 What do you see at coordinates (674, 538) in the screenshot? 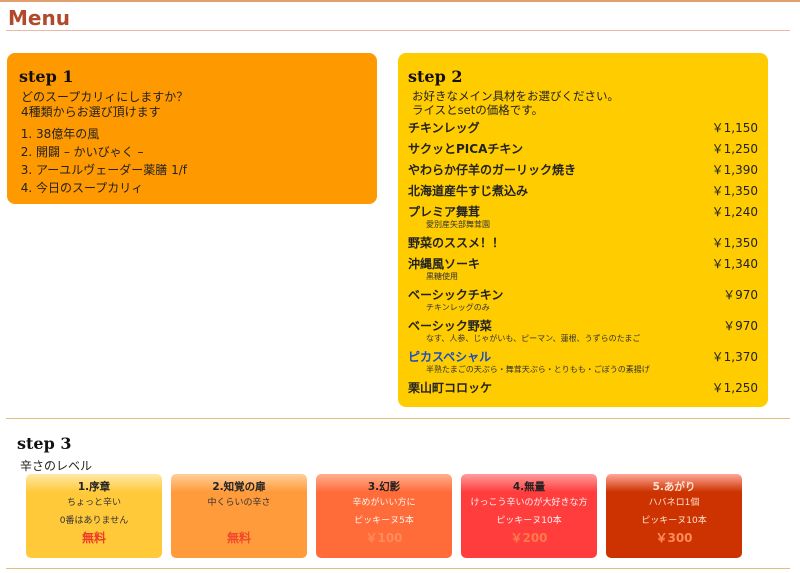
I see `spice-level-price: ￥300` at bounding box center [674, 538].